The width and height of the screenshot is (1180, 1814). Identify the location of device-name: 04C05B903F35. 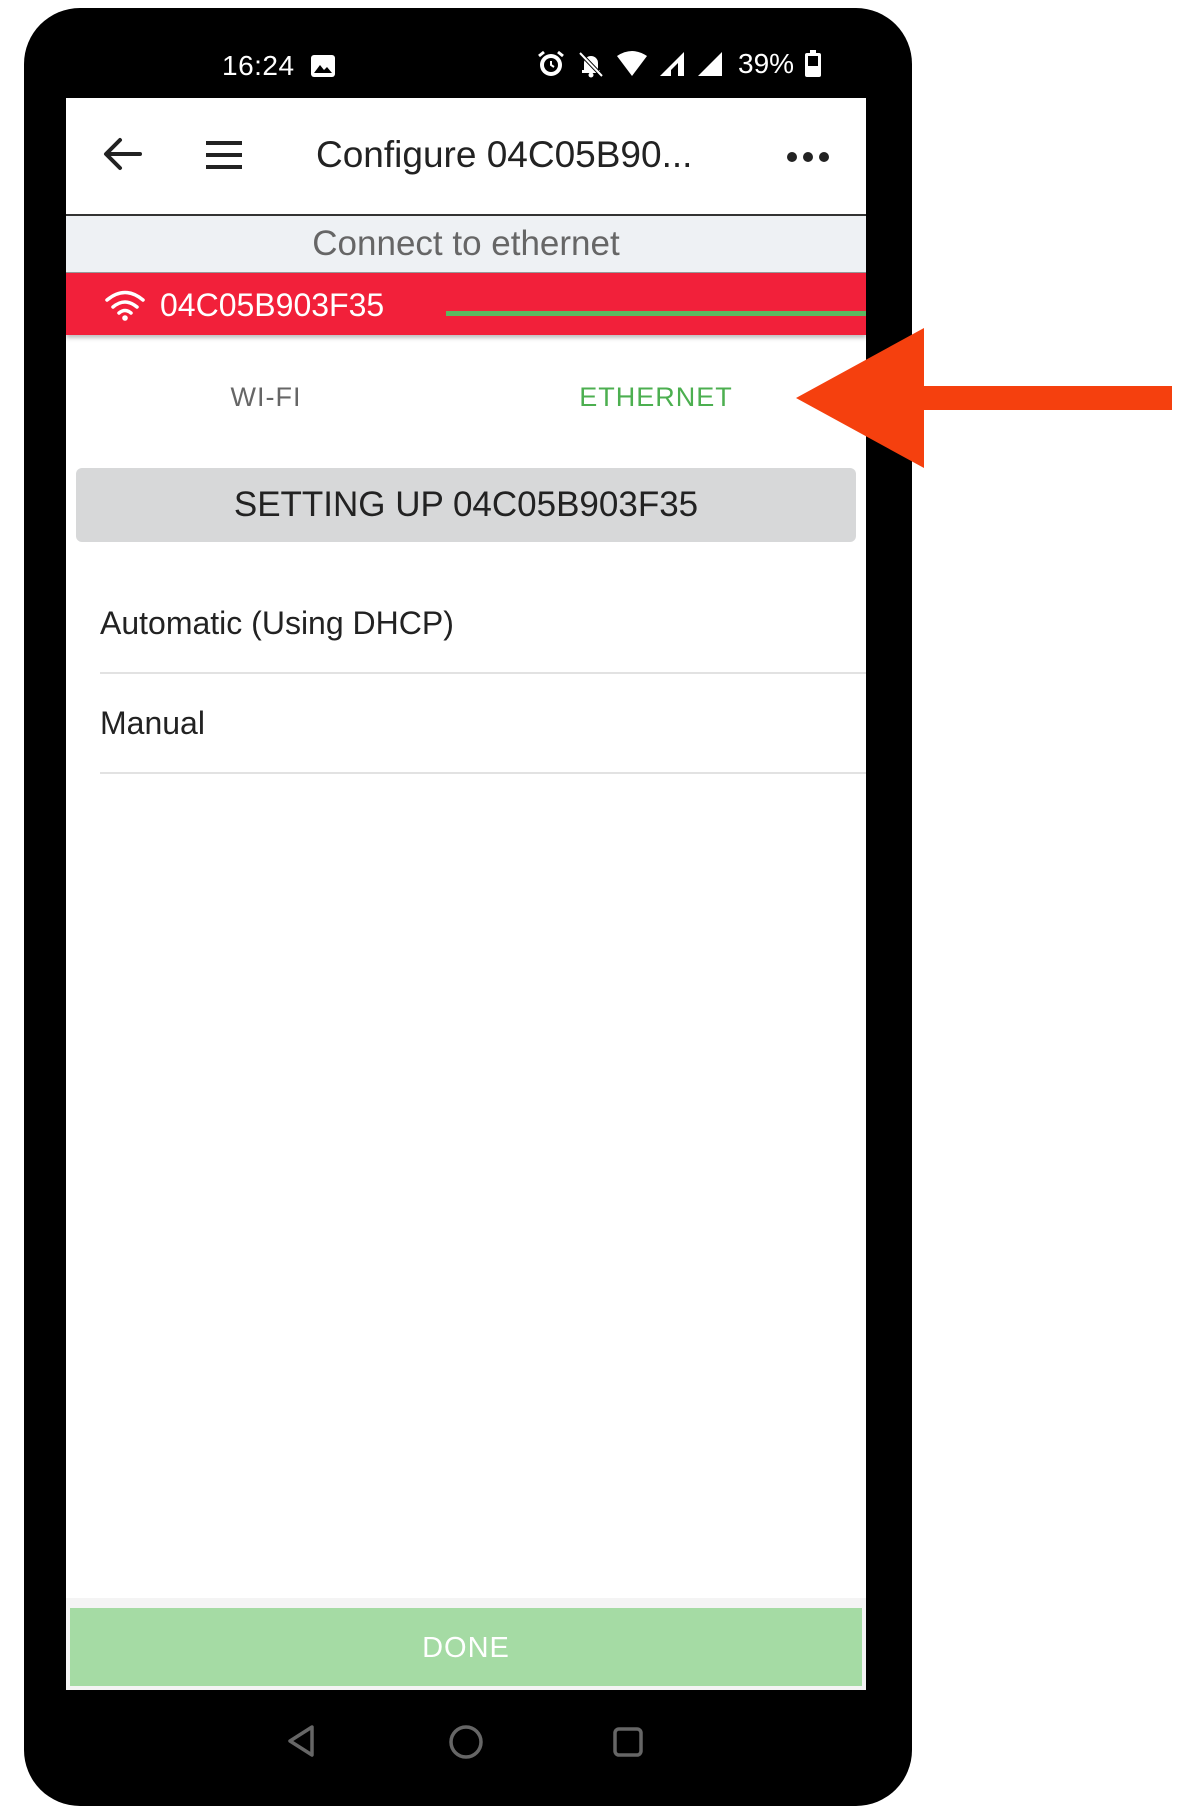
(272, 305).